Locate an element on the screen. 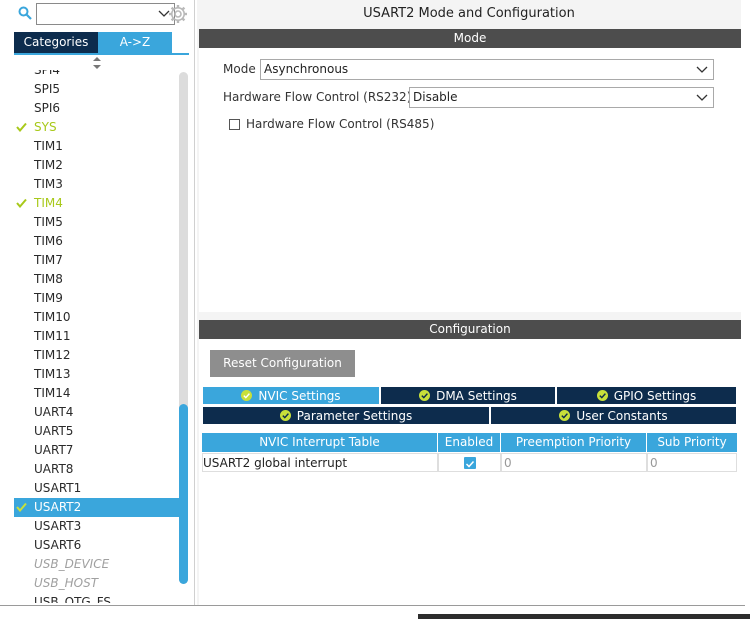 The width and height of the screenshot is (750, 619). nvic-row-enabled-cell is located at coordinates (469, 462).